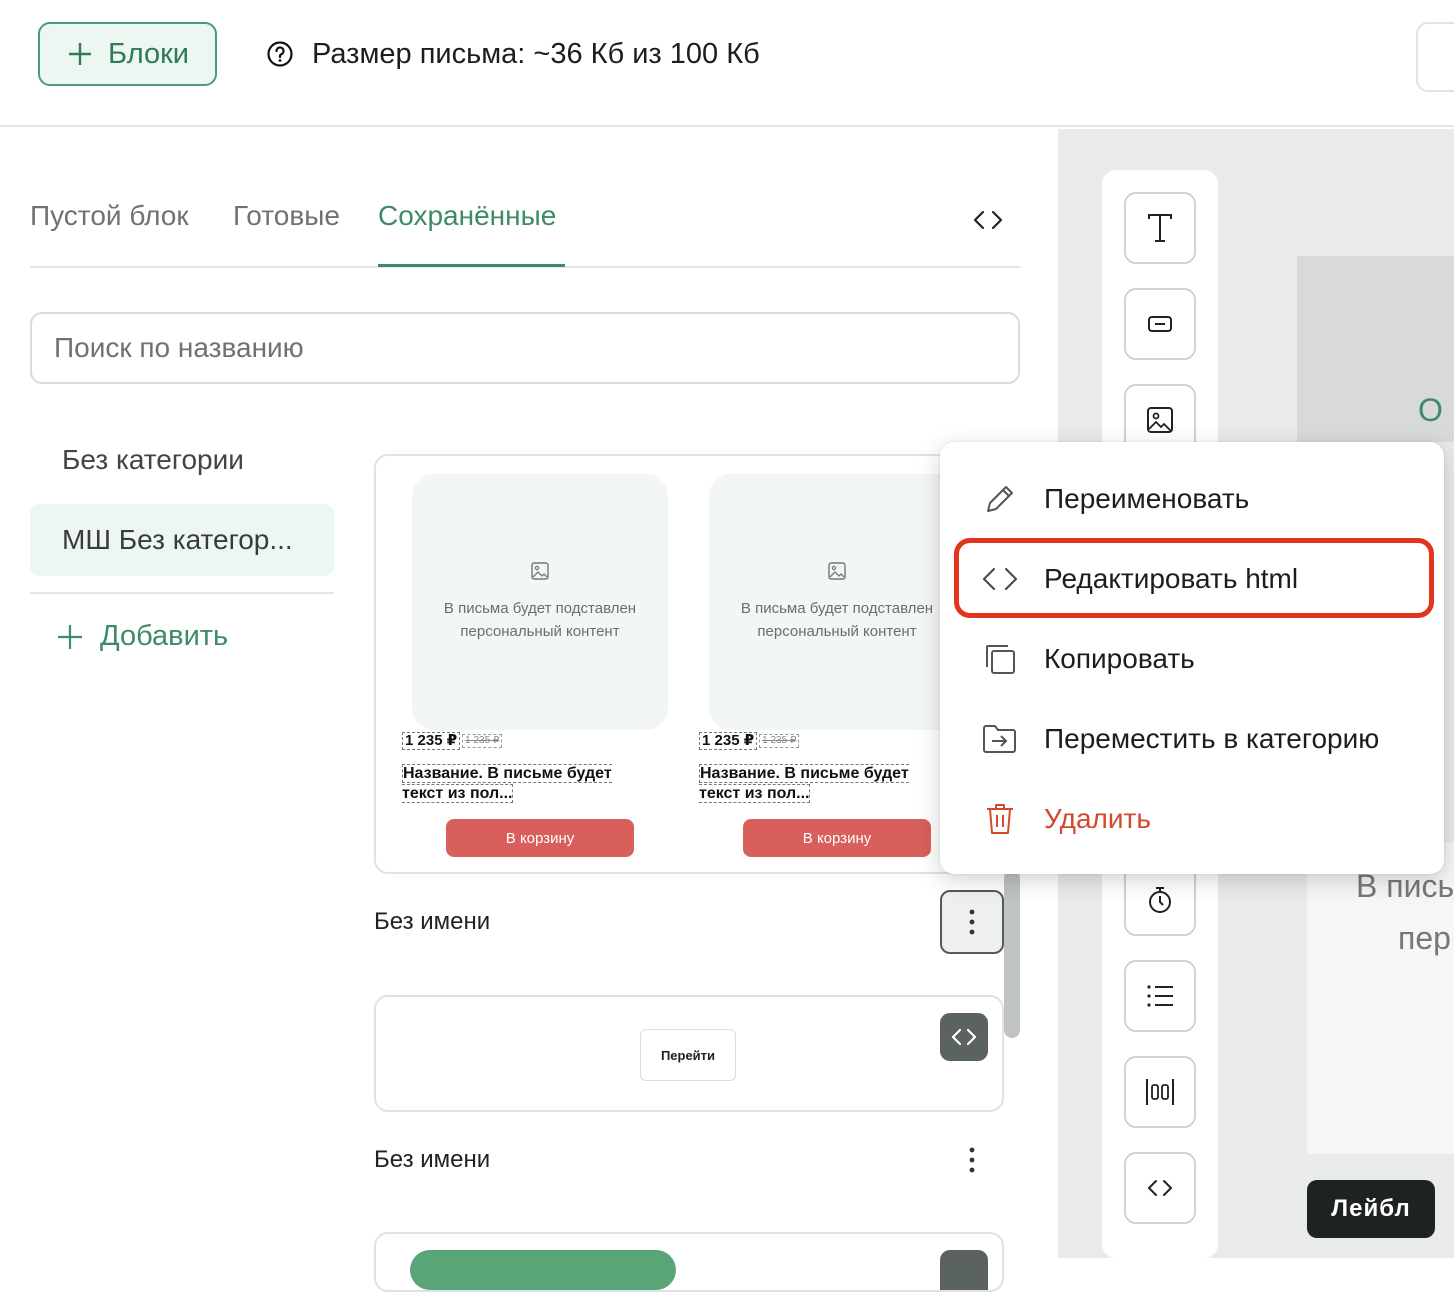 The width and height of the screenshot is (1454, 1292). I want to click on blocks-button: Блоки, so click(127, 54).